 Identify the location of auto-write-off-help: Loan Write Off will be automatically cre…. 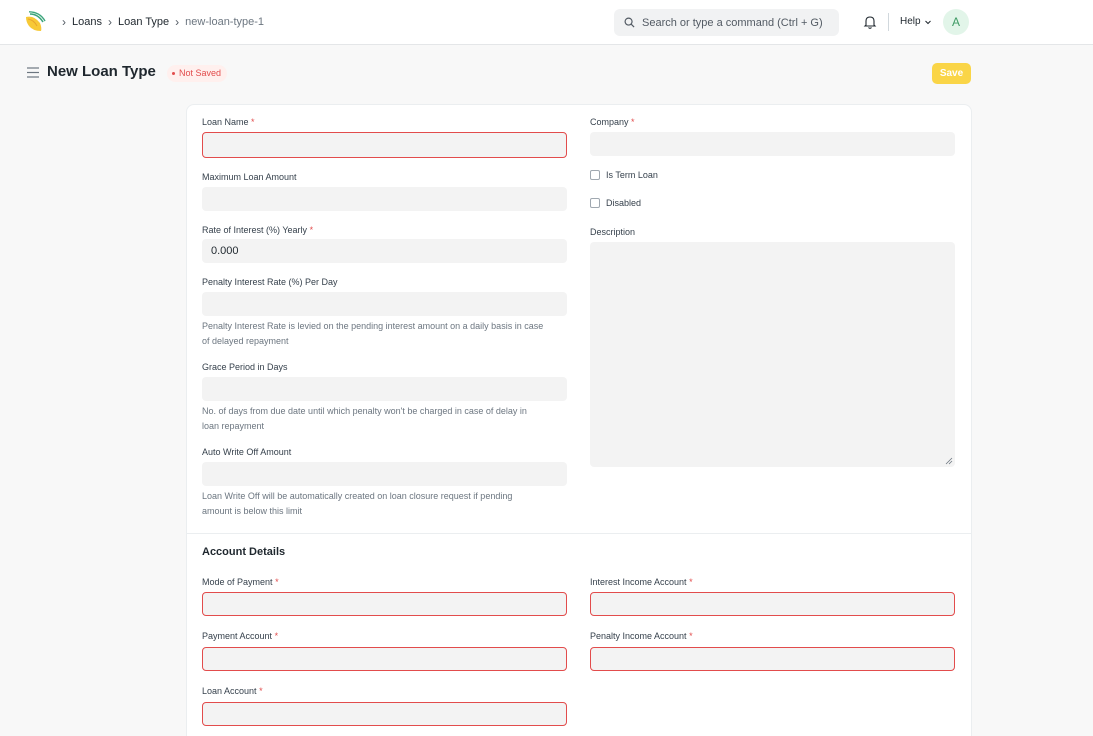
(357, 503).